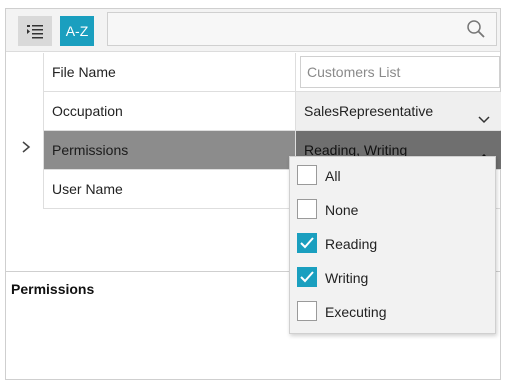 The width and height of the screenshot is (509, 388). What do you see at coordinates (356, 312) in the screenshot?
I see `option-label: Executing` at bounding box center [356, 312].